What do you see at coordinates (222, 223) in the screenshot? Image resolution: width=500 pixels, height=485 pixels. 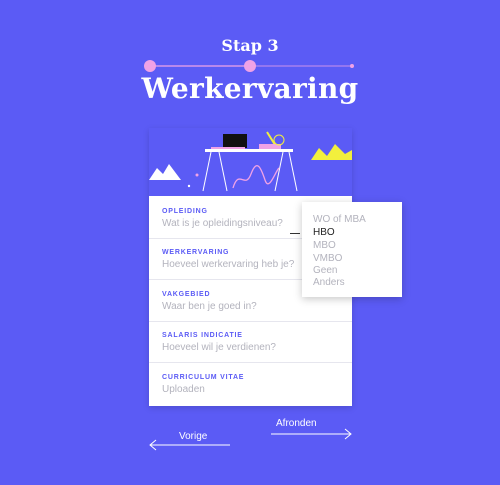 I see `field-input: Wat is je opleidingsniveau?` at bounding box center [222, 223].